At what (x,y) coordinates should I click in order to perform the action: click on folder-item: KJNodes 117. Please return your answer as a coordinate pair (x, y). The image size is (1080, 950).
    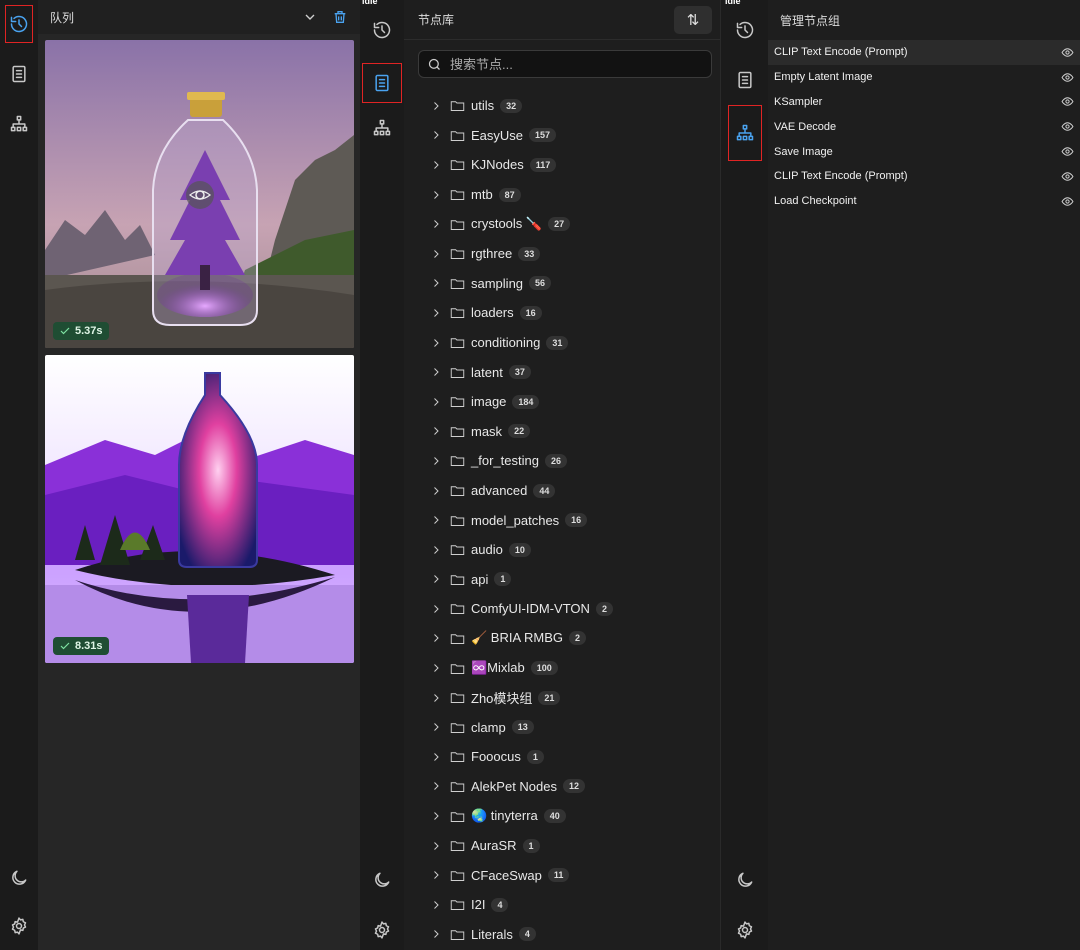
    Looking at the image, I should click on (562, 165).